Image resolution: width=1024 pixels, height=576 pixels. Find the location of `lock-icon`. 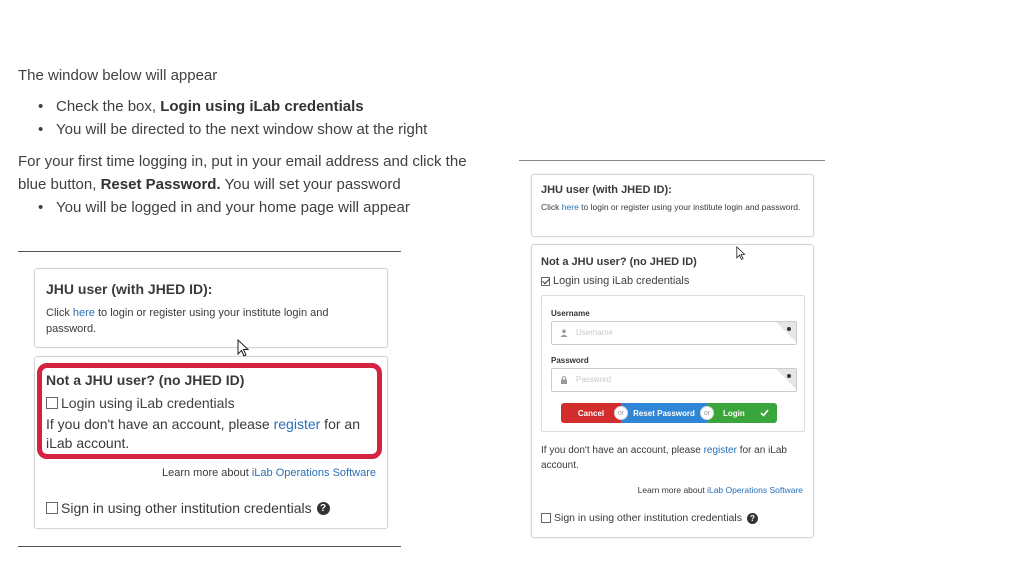

lock-icon is located at coordinates (564, 380).